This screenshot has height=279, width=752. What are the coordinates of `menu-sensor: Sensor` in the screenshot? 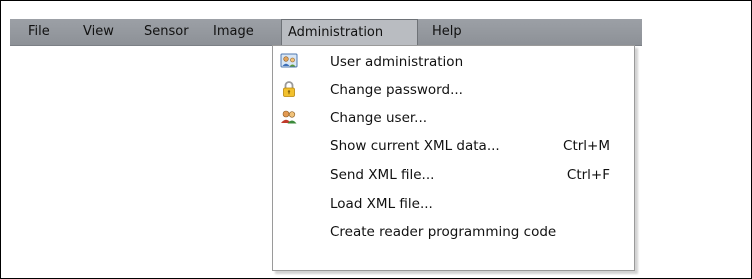 It's located at (166, 32).